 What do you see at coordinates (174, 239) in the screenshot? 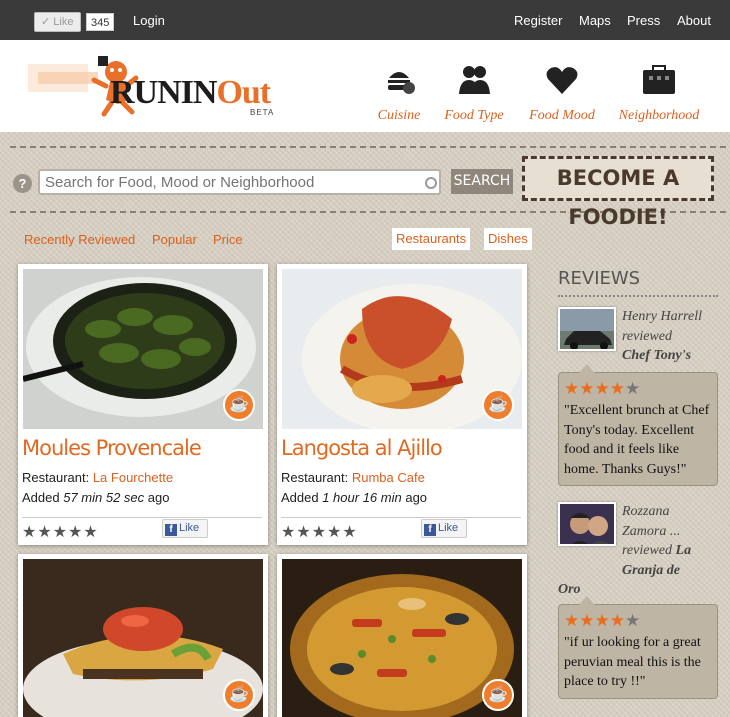
I see `filter-popular: Popular` at bounding box center [174, 239].